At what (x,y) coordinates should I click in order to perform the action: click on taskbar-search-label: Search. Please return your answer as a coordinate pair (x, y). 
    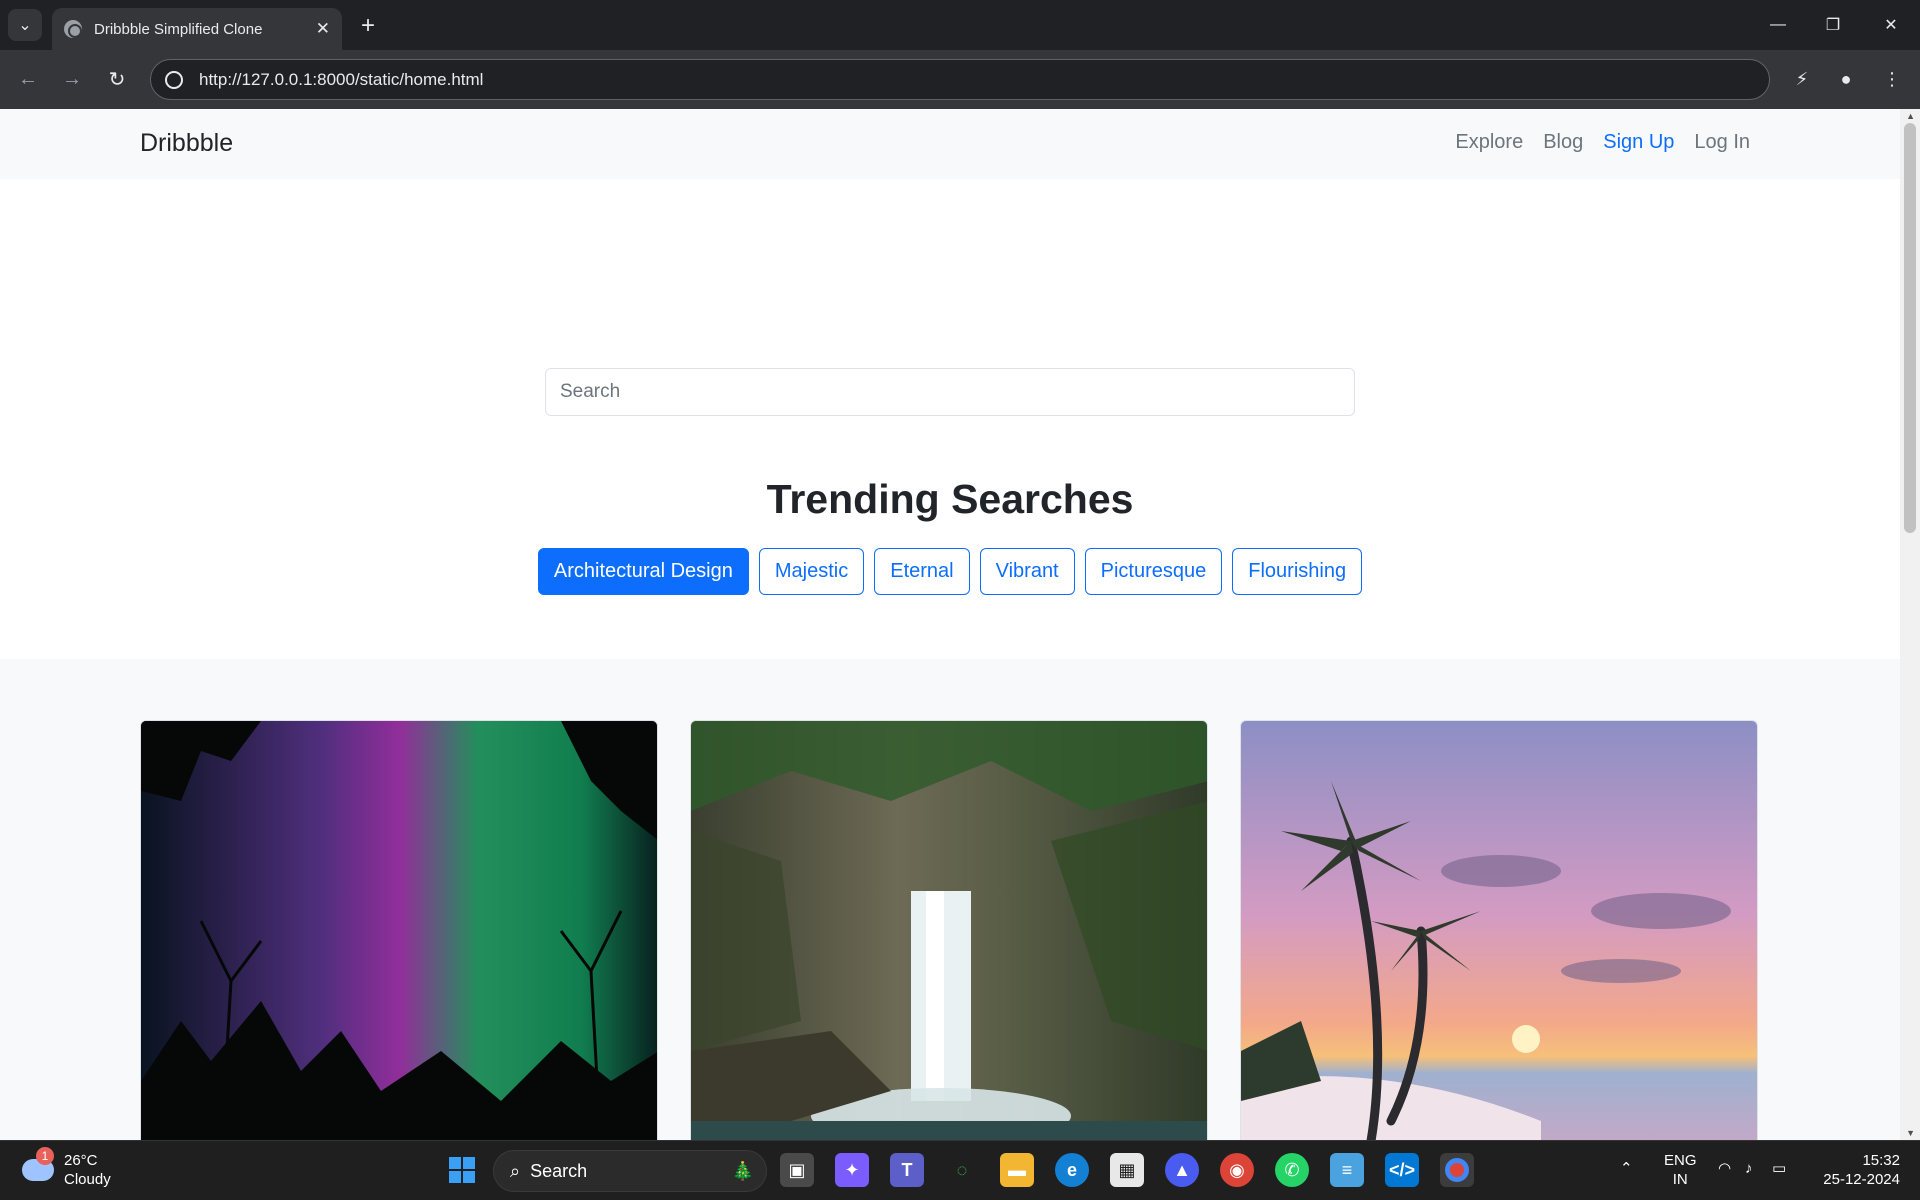
    Looking at the image, I should click on (559, 1170).